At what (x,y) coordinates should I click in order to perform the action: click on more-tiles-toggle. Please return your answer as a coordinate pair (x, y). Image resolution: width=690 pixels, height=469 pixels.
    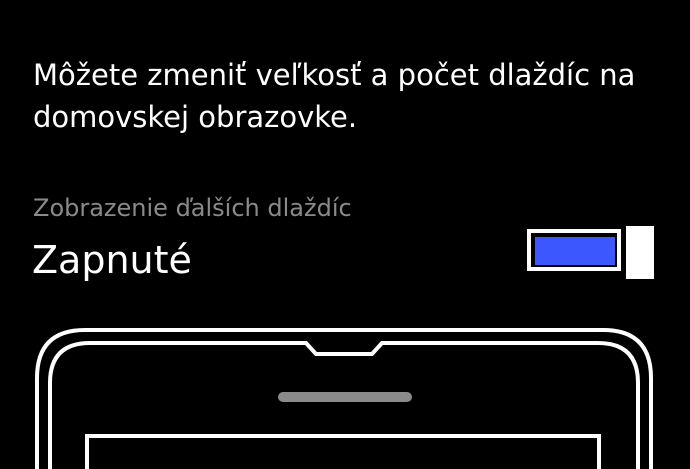
    Looking at the image, I should click on (591, 252).